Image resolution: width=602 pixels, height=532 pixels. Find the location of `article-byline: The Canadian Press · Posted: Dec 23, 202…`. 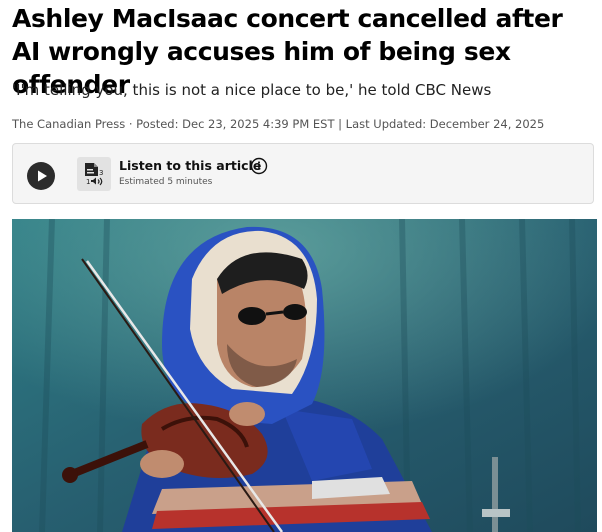

article-byline: The Canadian Press · Posted: Dec 23, 202… is located at coordinates (278, 124).